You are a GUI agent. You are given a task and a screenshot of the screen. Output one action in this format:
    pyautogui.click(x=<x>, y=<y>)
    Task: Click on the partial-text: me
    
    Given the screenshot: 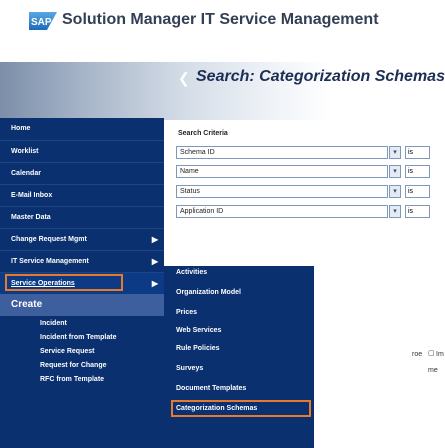 What is the action you would take?
    pyautogui.click(x=433, y=370)
    